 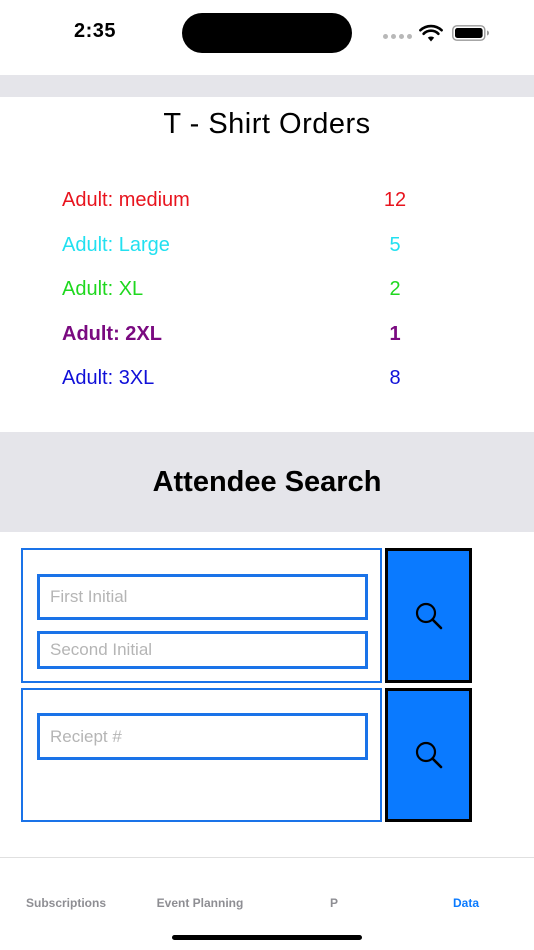 What do you see at coordinates (334, 903) in the screenshot?
I see `tab-p: P` at bounding box center [334, 903].